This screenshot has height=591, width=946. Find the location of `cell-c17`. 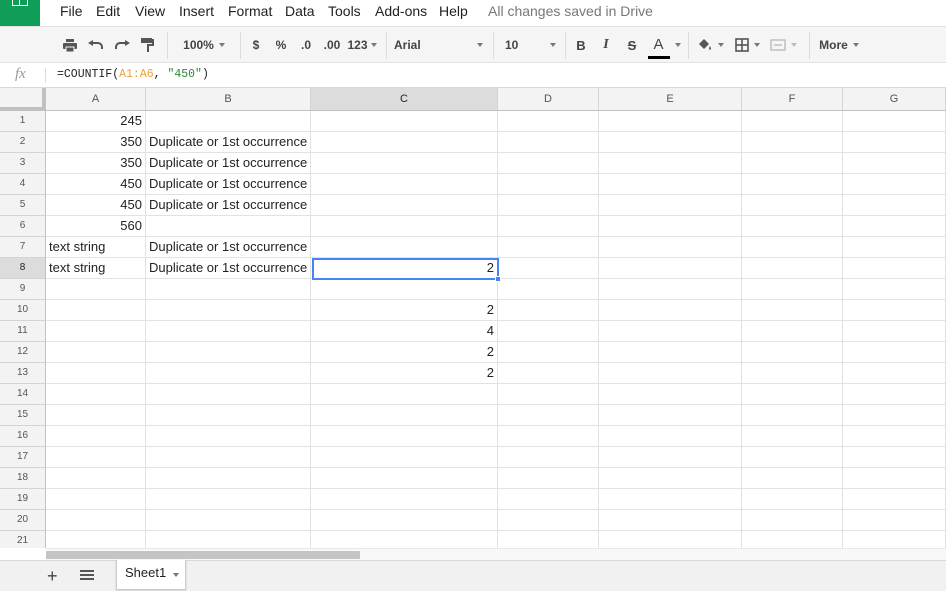

cell-c17 is located at coordinates (404, 457).